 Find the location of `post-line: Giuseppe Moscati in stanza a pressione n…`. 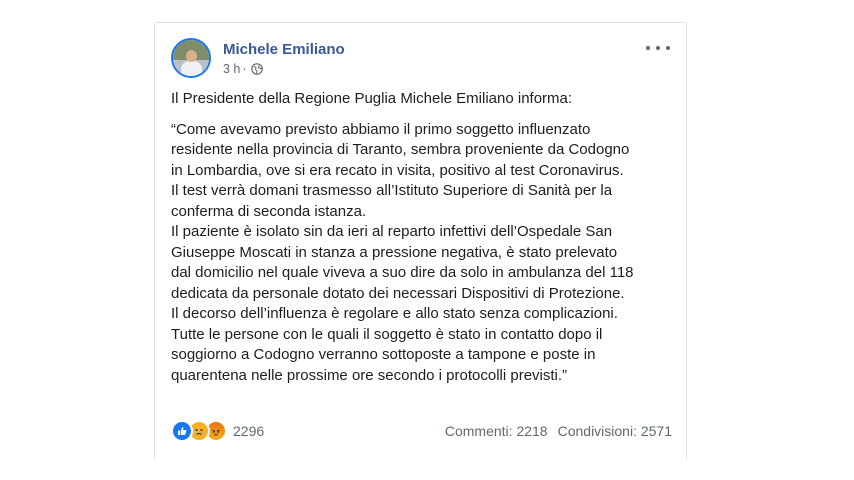

post-line: Giuseppe Moscati in stanza a pressione n… is located at coordinates (394, 252).